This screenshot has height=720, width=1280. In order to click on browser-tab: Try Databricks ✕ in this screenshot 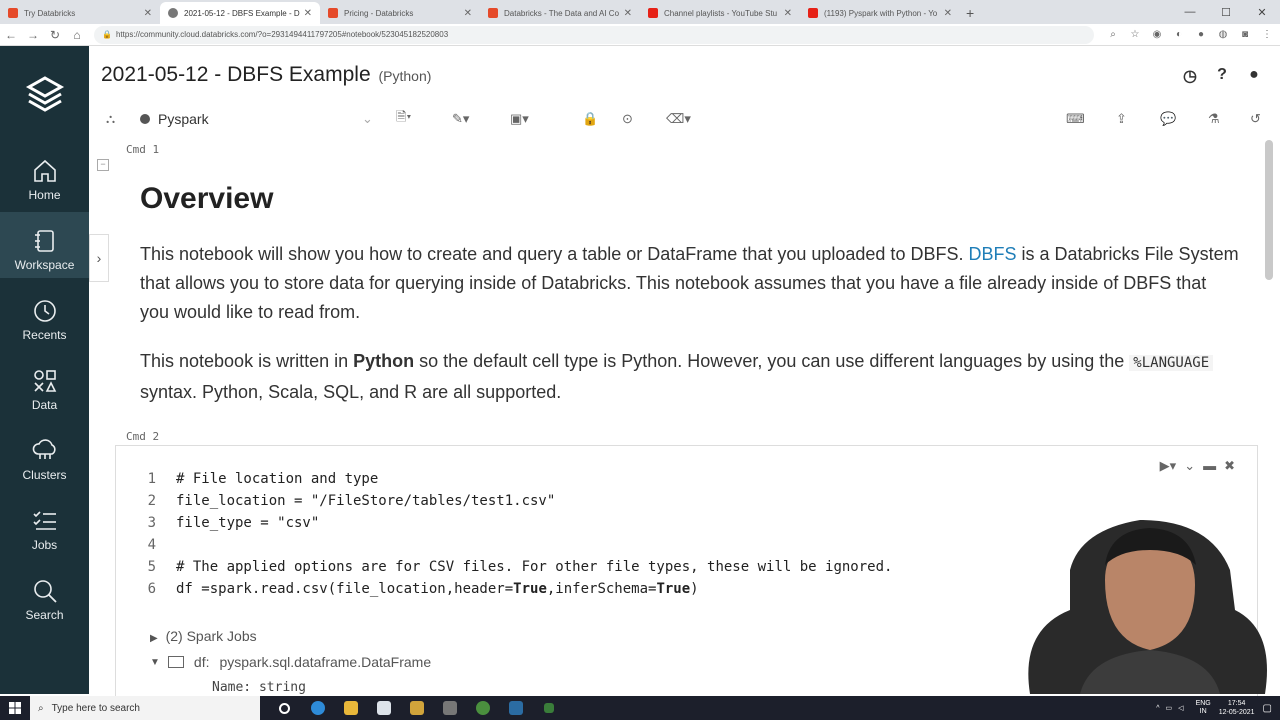, I will do `click(80, 13)`.